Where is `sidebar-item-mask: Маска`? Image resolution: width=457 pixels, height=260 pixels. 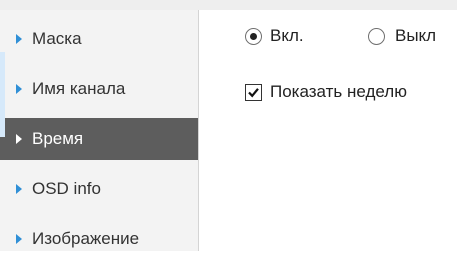 sidebar-item-mask: Маска is located at coordinates (99, 39).